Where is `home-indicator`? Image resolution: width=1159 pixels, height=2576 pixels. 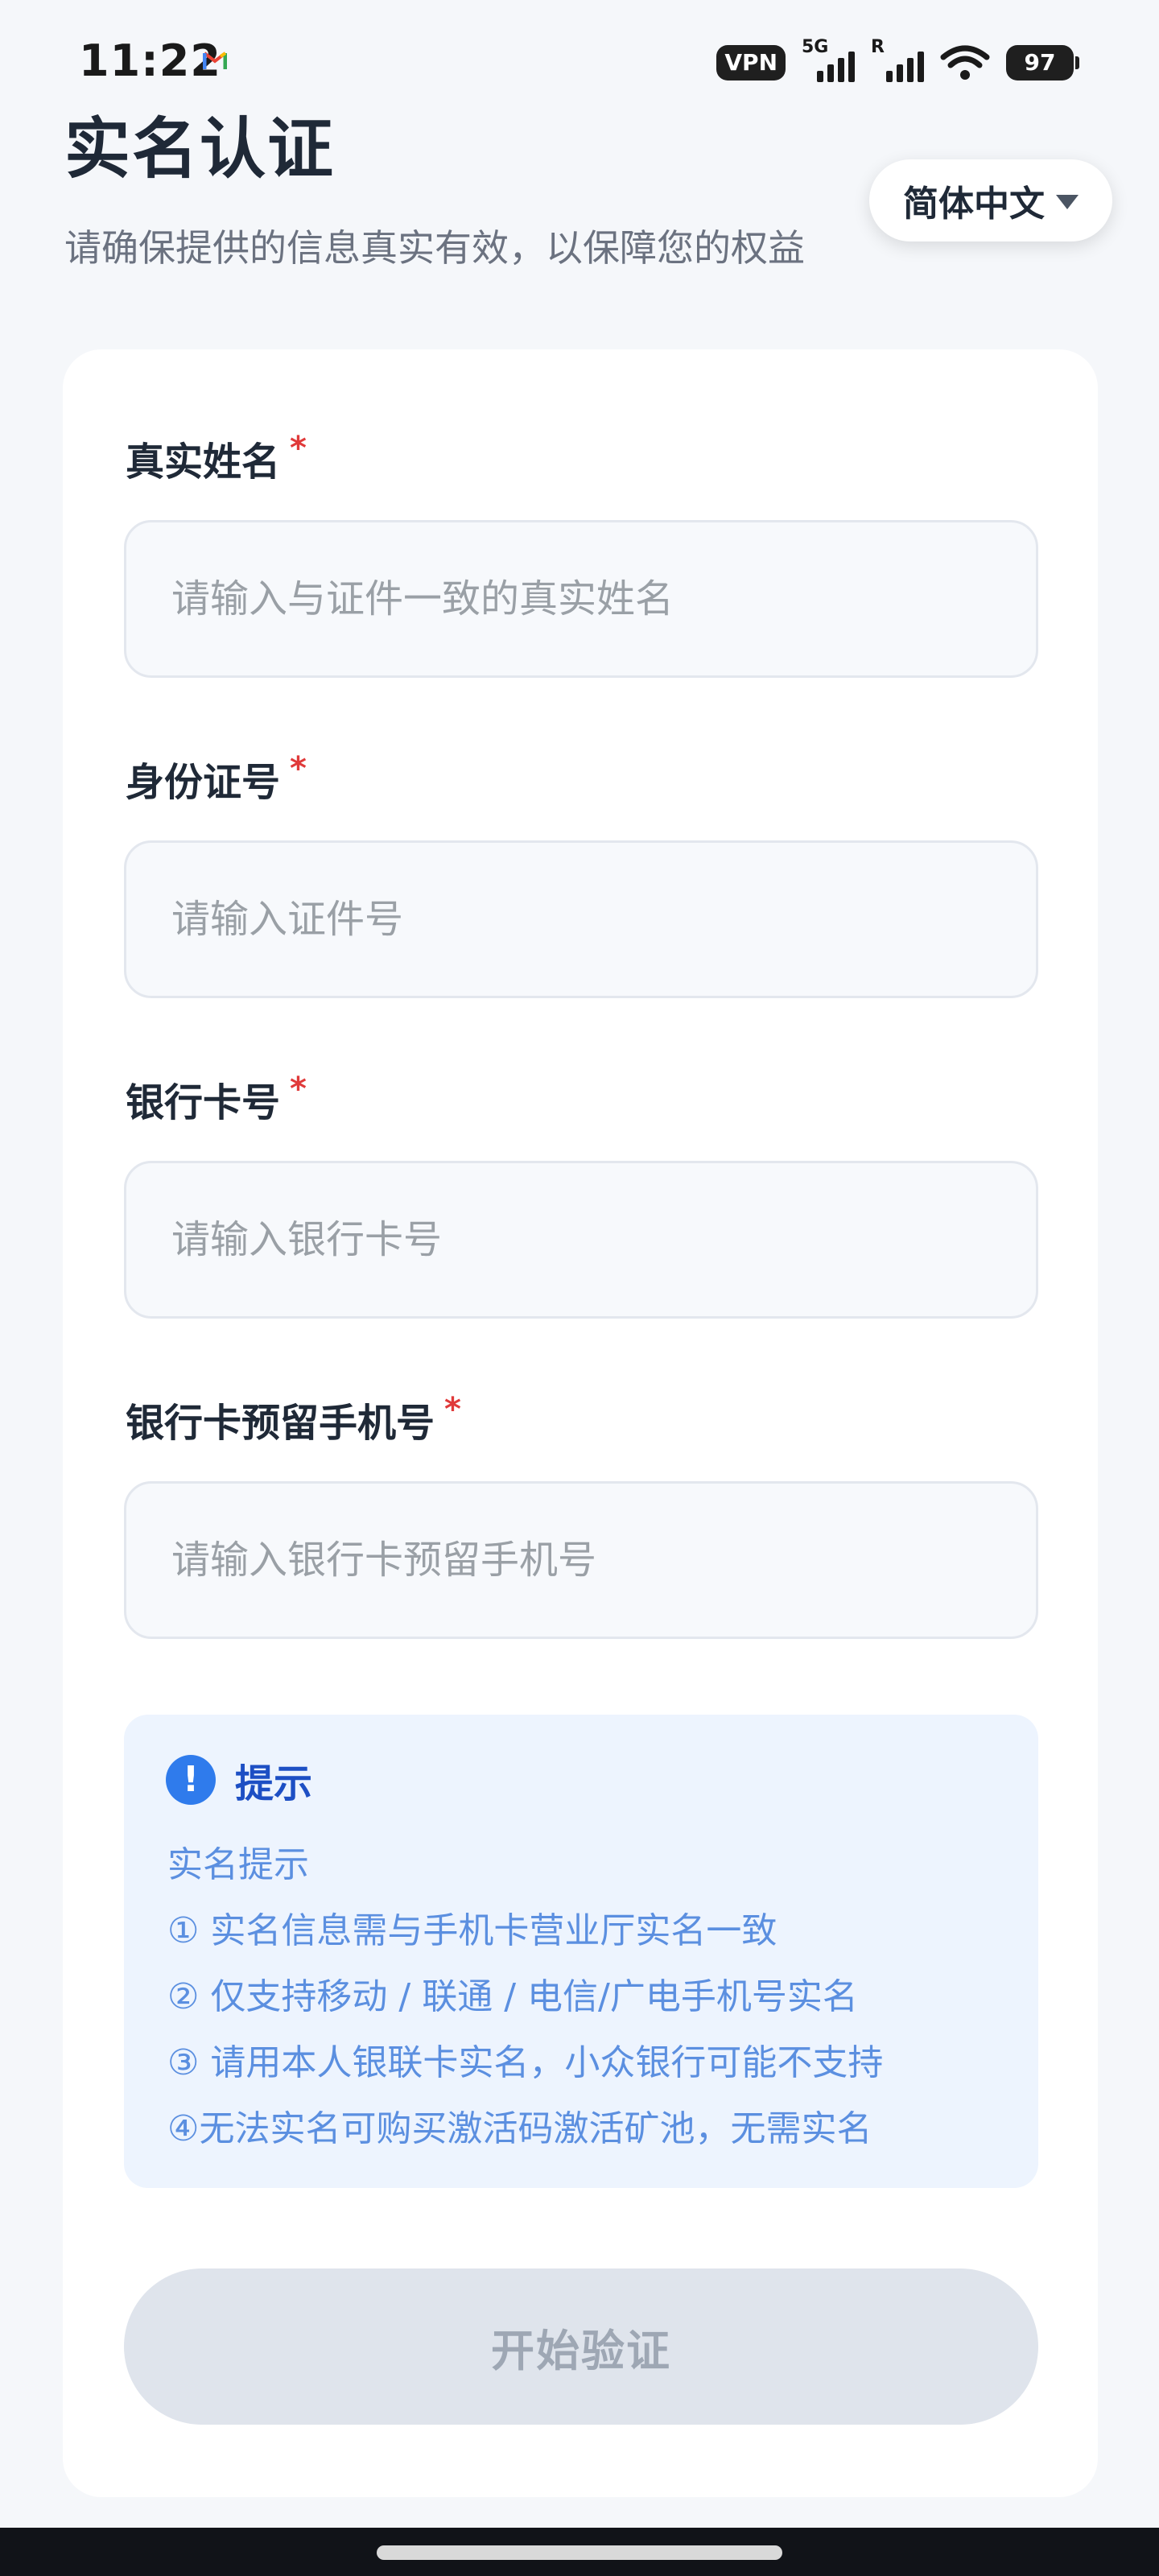 home-indicator is located at coordinates (579, 2552).